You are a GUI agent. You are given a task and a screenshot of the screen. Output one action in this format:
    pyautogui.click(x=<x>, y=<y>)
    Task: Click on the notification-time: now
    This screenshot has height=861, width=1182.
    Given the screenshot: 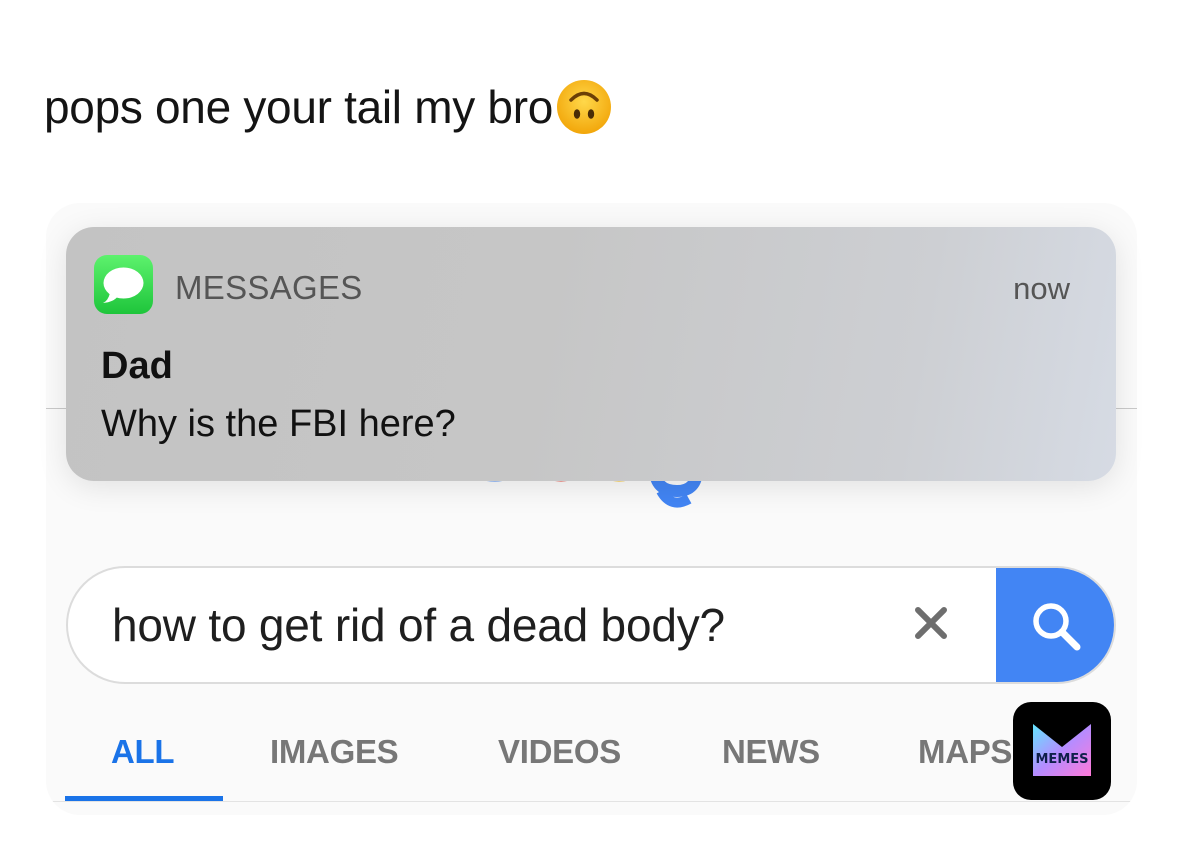 What is the action you would take?
    pyautogui.click(x=1041, y=288)
    